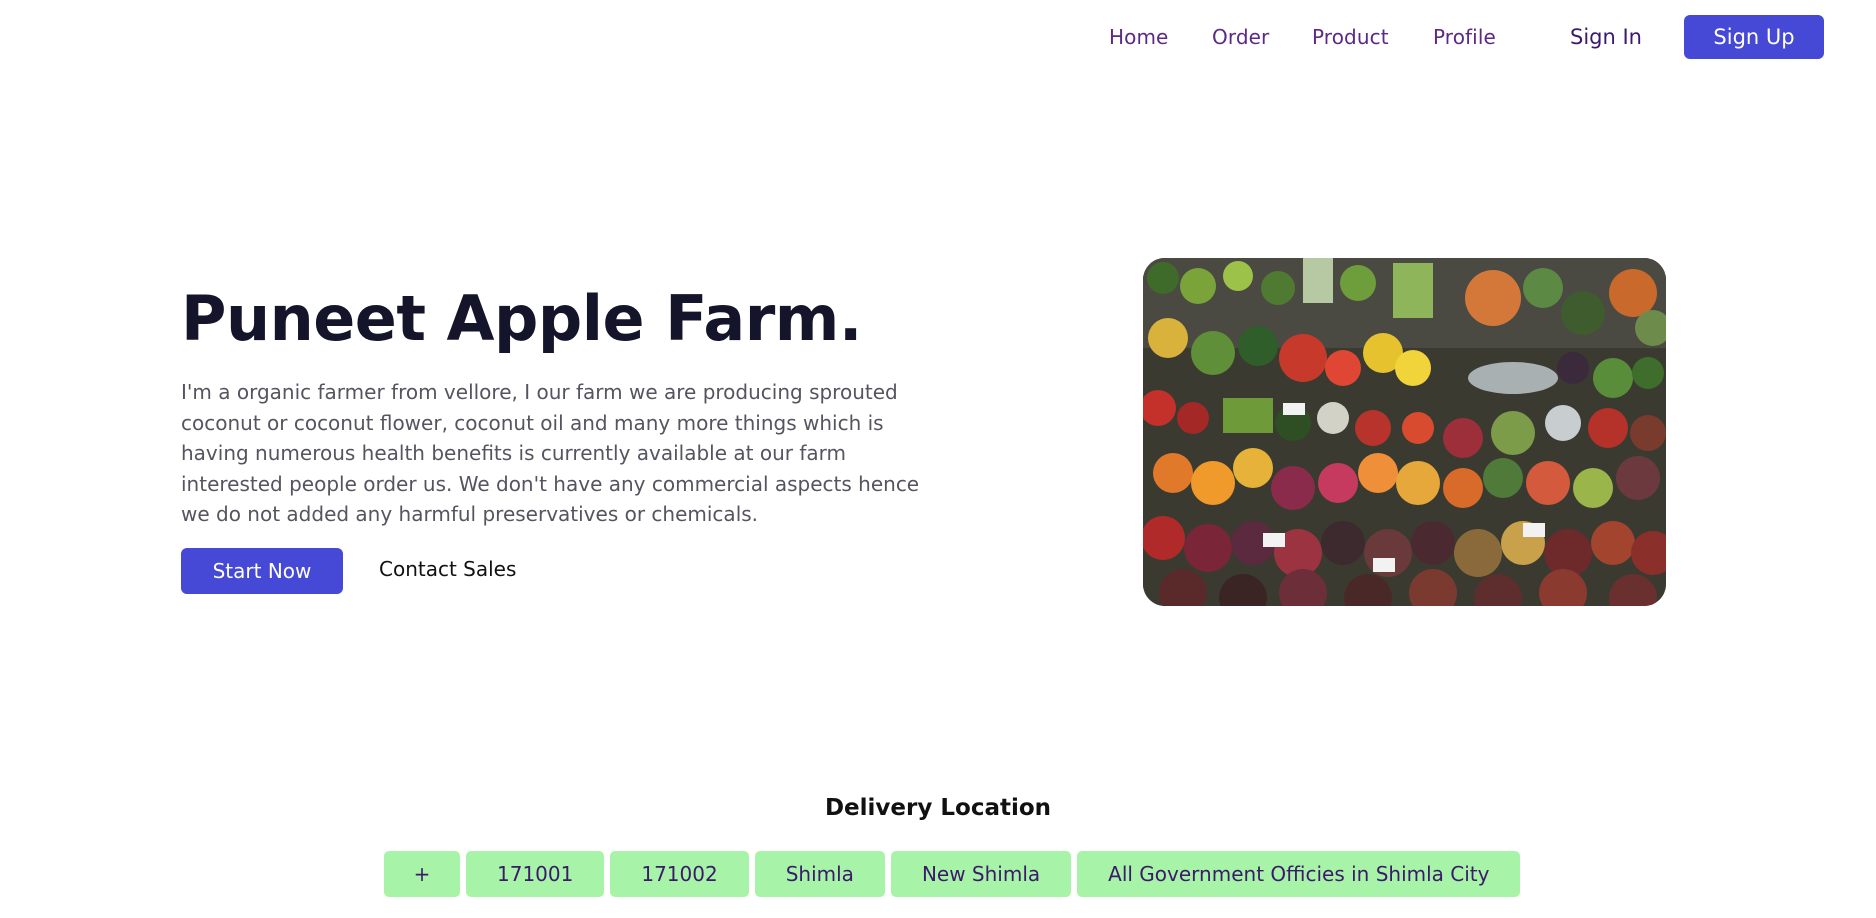 The image size is (1876, 918). Describe the element at coordinates (1299, 874) in the screenshot. I see `location-chip-government-offices: All Government Officies in Shimla City` at that location.